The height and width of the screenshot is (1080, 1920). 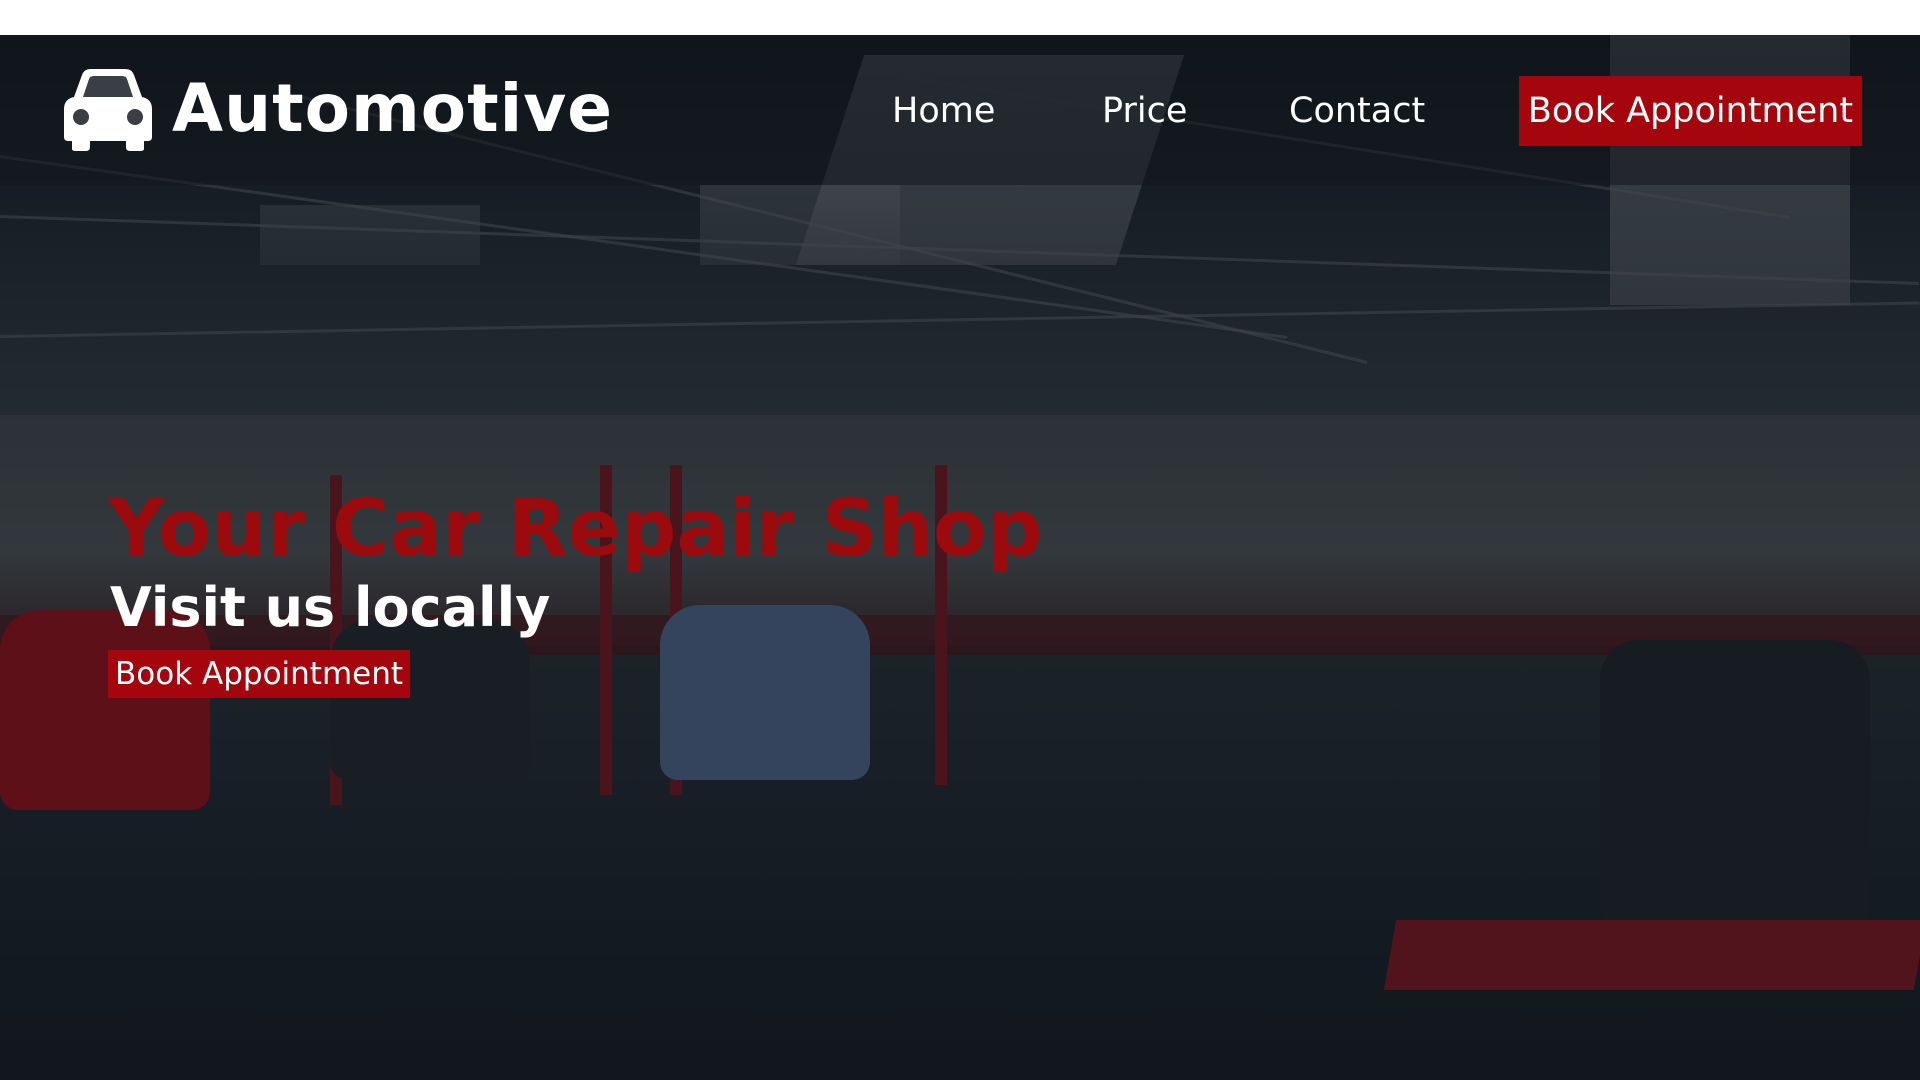 What do you see at coordinates (393, 108) in the screenshot?
I see `brand-name: Automotive` at bounding box center [393, 108].